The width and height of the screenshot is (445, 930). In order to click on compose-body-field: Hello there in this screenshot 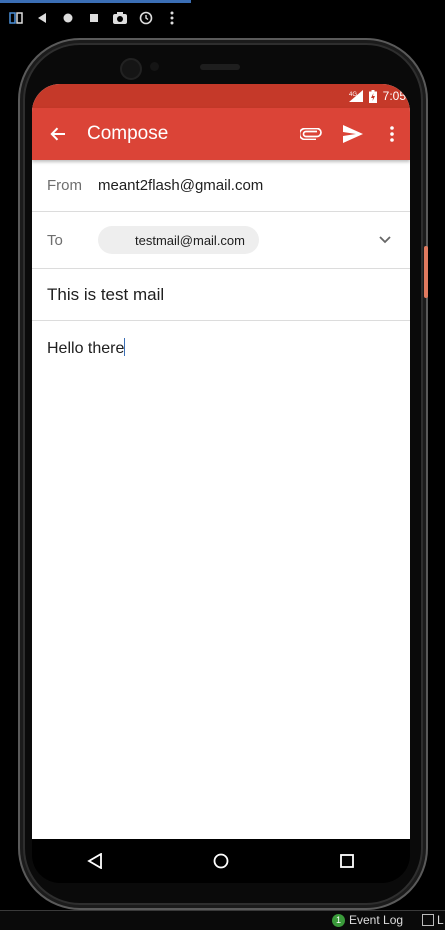, I will do `click(221, 348)`.